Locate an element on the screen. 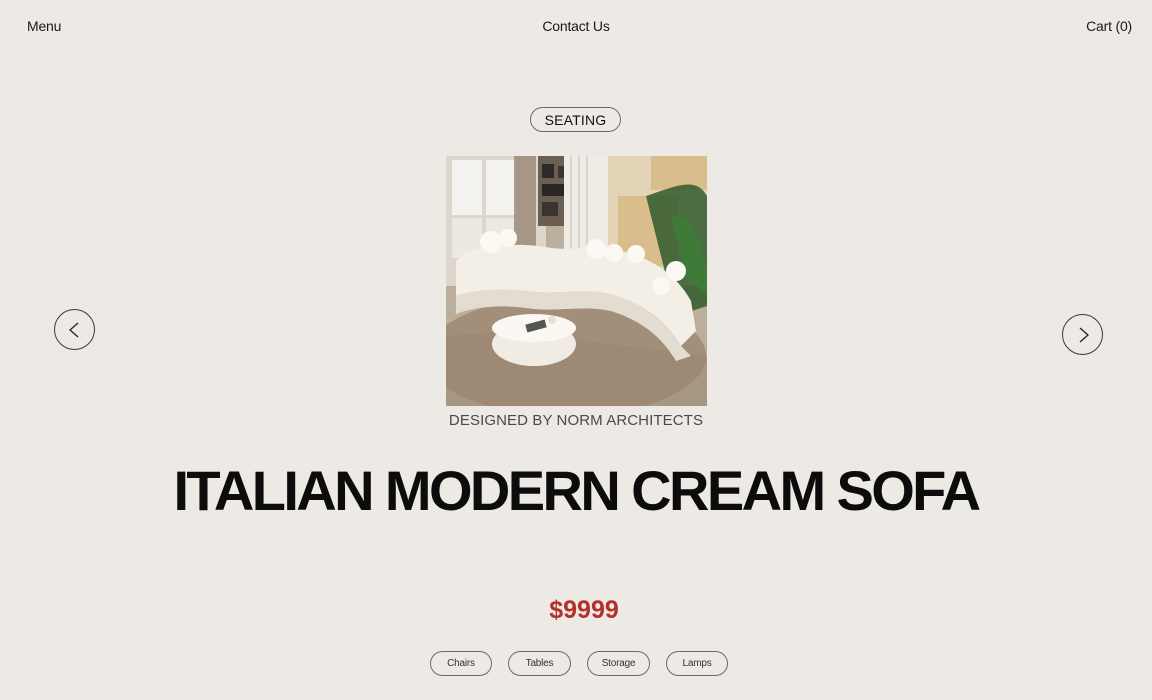 This screenshot has width=1152, height=700. next-product-button is located at coordinates (1082, 334).